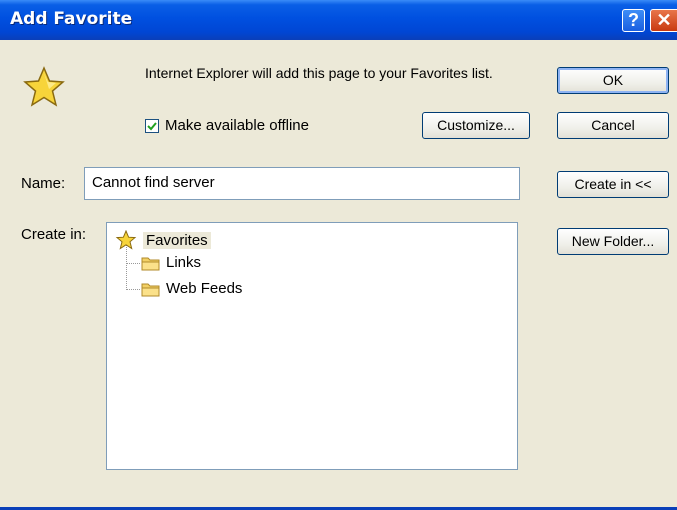 The width and height of the screenshot is (677, 510). I want to click on window-title: Add Favorite, so click(71, 19).